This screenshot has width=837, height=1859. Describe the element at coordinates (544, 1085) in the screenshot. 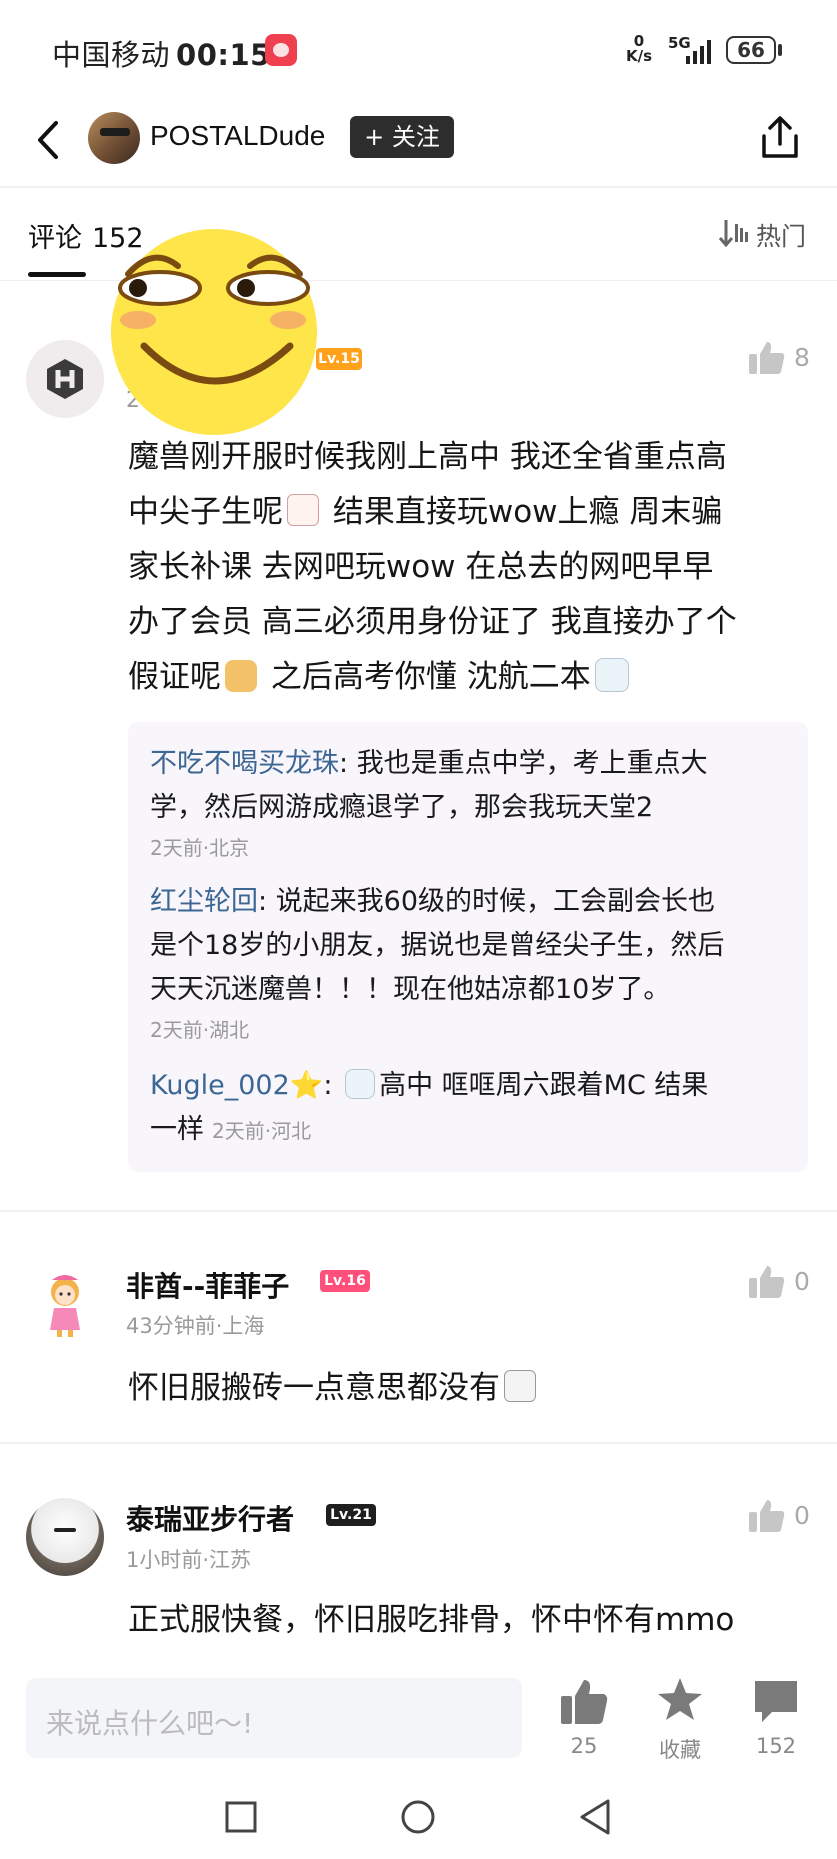

I see `reply-text: 高中 哐哐周六跟着MC 结果` at that location.